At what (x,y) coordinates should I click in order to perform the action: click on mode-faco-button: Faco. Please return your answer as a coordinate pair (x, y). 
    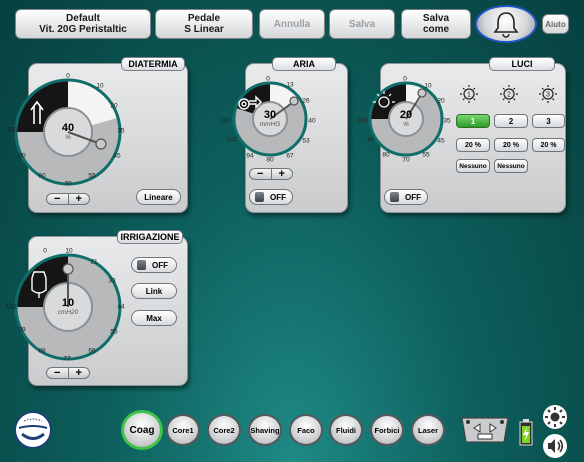
    Looking at the image, I should click on (306, 430).